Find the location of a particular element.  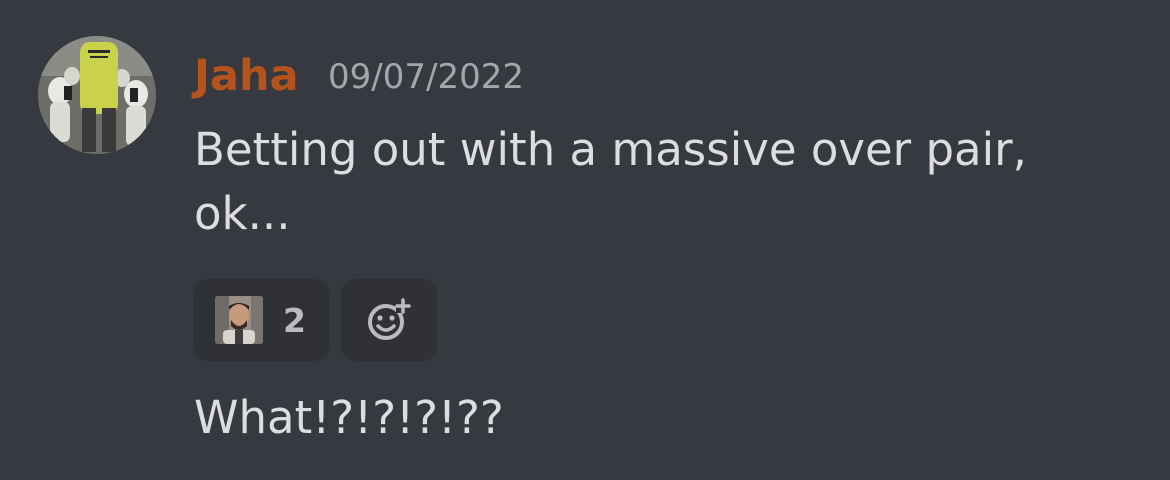

avatar-image is located at coordinates (97, 95).